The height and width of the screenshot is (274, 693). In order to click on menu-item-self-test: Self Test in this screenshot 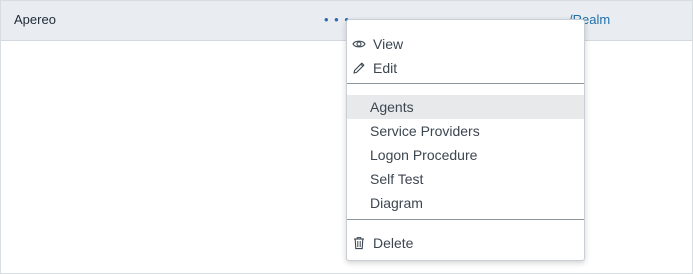, I will do `click(465, 179)`.